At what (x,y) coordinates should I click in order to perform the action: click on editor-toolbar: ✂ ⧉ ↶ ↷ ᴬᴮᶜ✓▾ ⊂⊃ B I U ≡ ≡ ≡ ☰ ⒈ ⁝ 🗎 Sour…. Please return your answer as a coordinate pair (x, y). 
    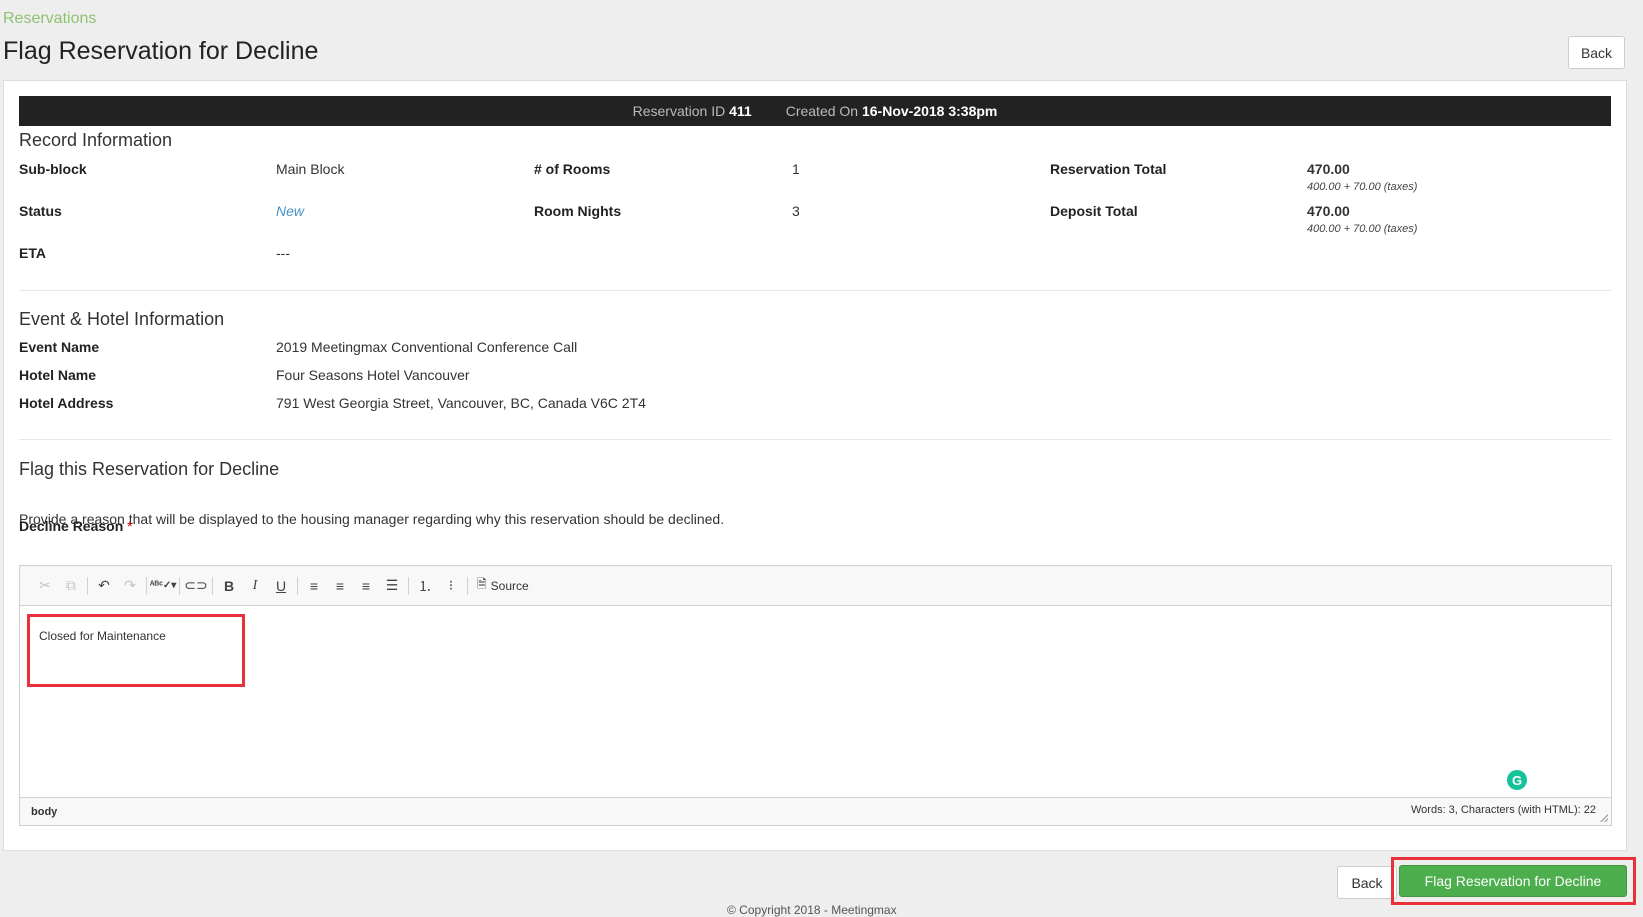
    Looking at the image, I should click on (815, 586).